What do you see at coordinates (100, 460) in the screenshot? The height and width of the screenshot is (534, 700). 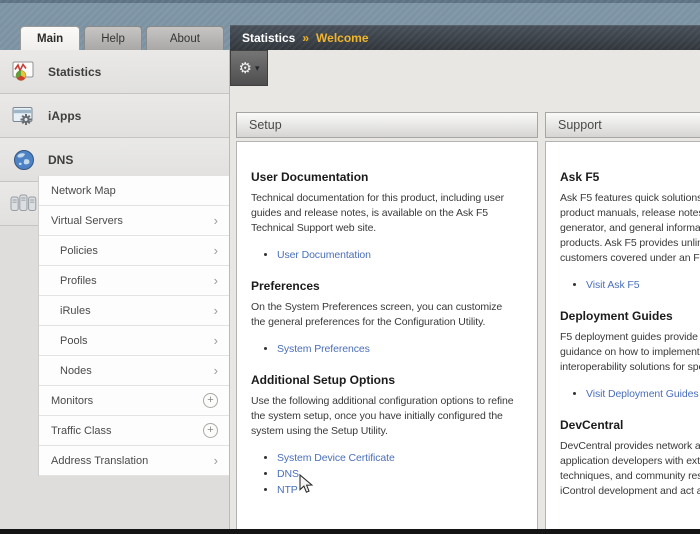 I see `subitem-label: Address Translation` at bounding box center [100, 460].